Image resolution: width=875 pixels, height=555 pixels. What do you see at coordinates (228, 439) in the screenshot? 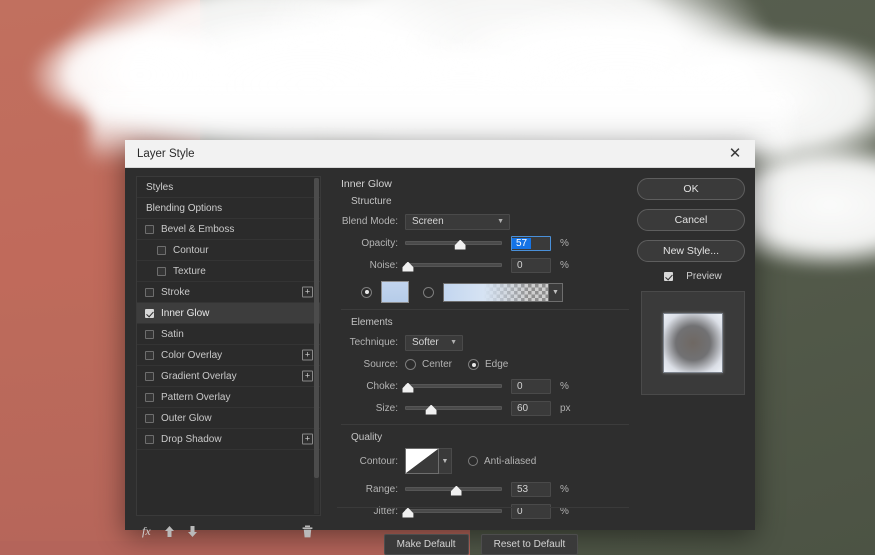
I see `sidebar-item-drop-shadow: Drop Shadow +` at bounding box center [228, 439].